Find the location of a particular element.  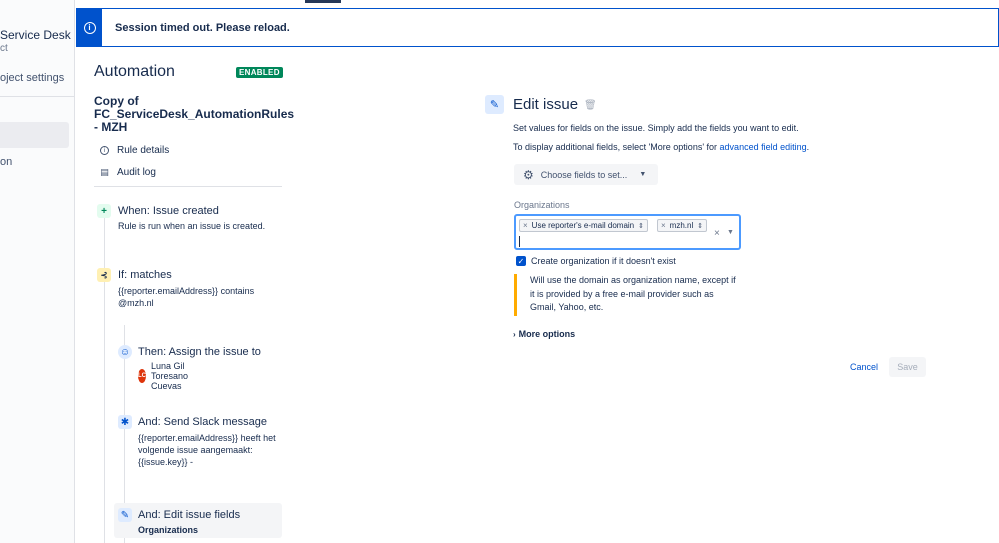

top-tab-indicator is located at coordinates (323, 1).